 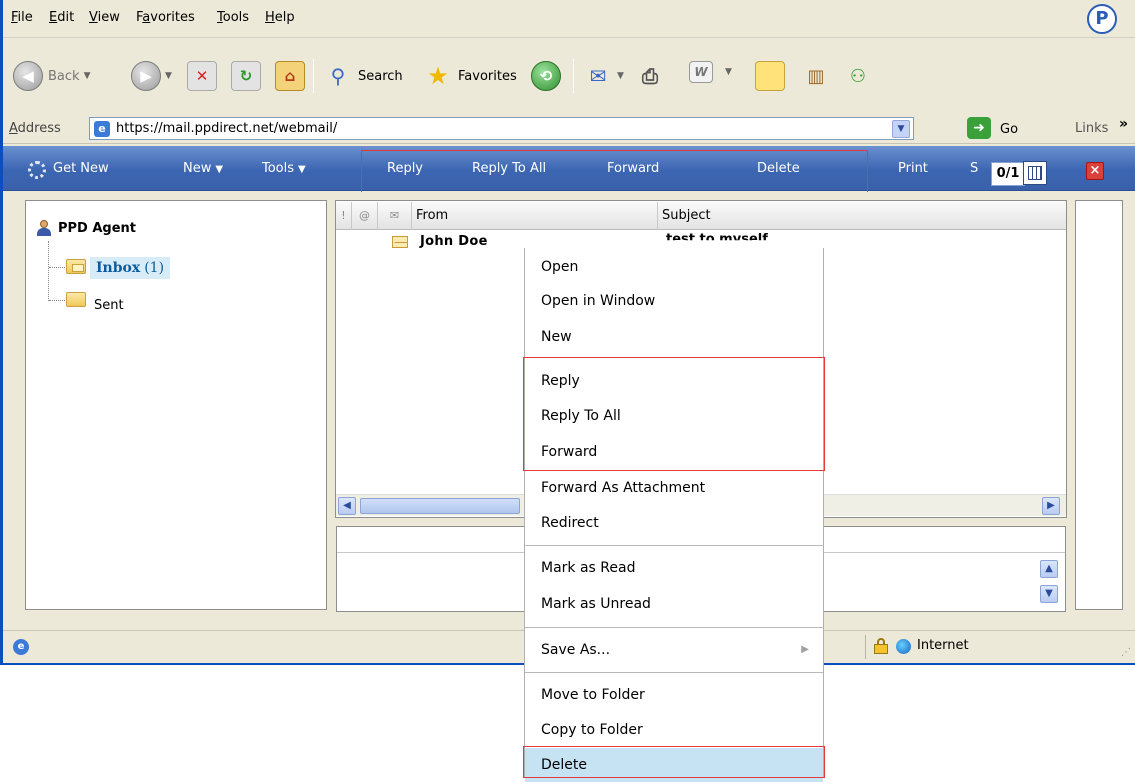 What do you see at coordinates (1049, 569) in the screenshot?
I see `scroll-up-icon: ▲` at bounding box center [1049, 569].